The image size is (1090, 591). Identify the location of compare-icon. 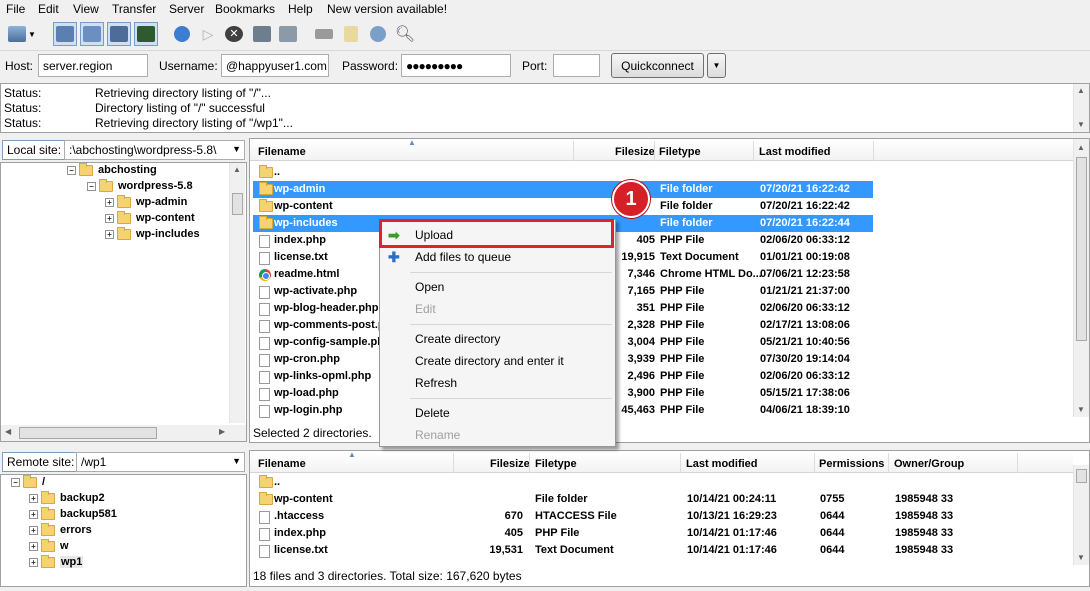
(351, 34).